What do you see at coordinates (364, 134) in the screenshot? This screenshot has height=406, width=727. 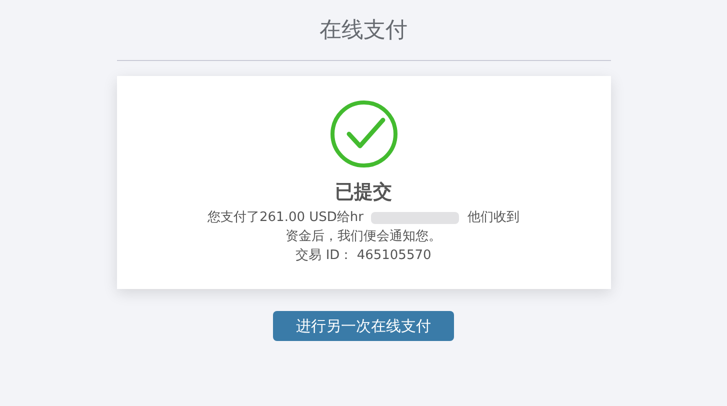 I see `checkmark-icon` at bounding box center [364, 134].